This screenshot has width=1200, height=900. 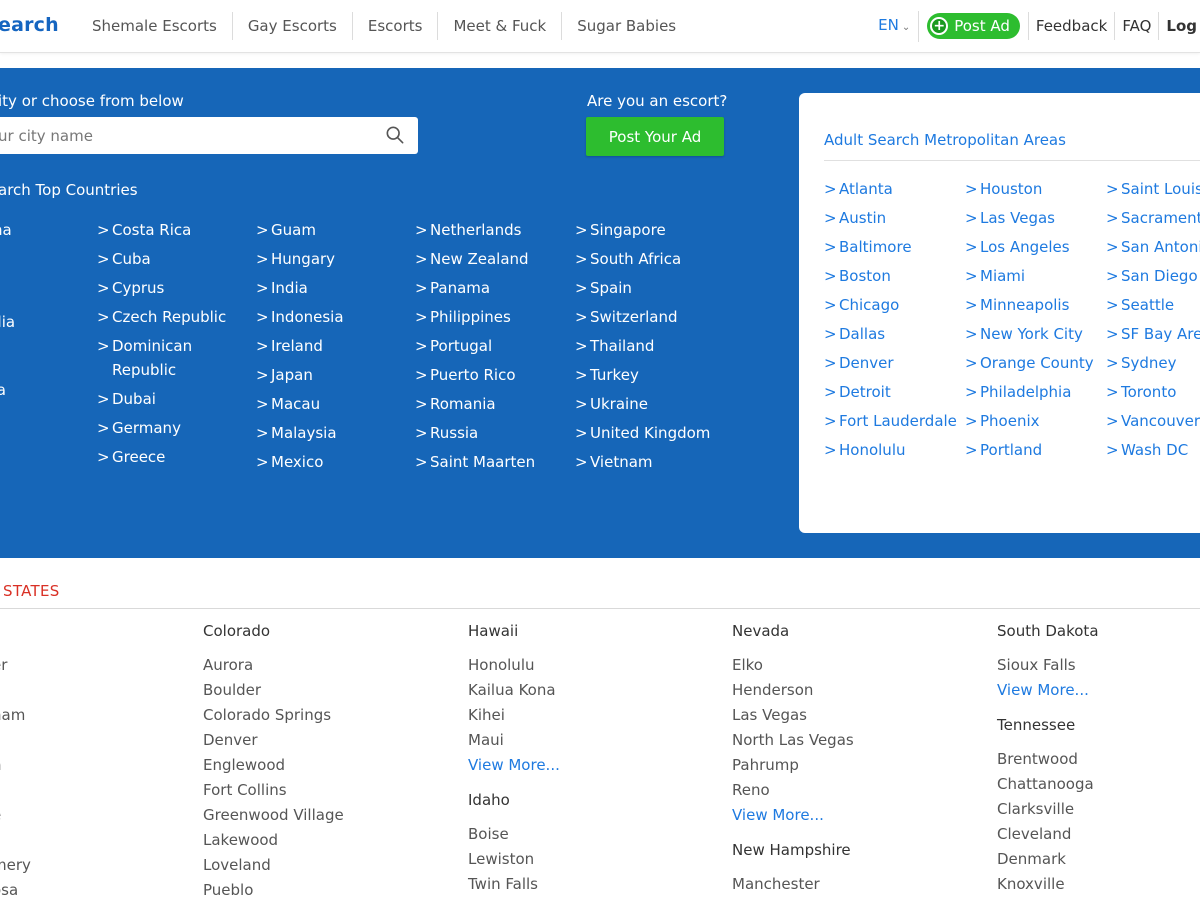 I want to click on country-link: > Puerto Rico, so click(x=487, y=375).